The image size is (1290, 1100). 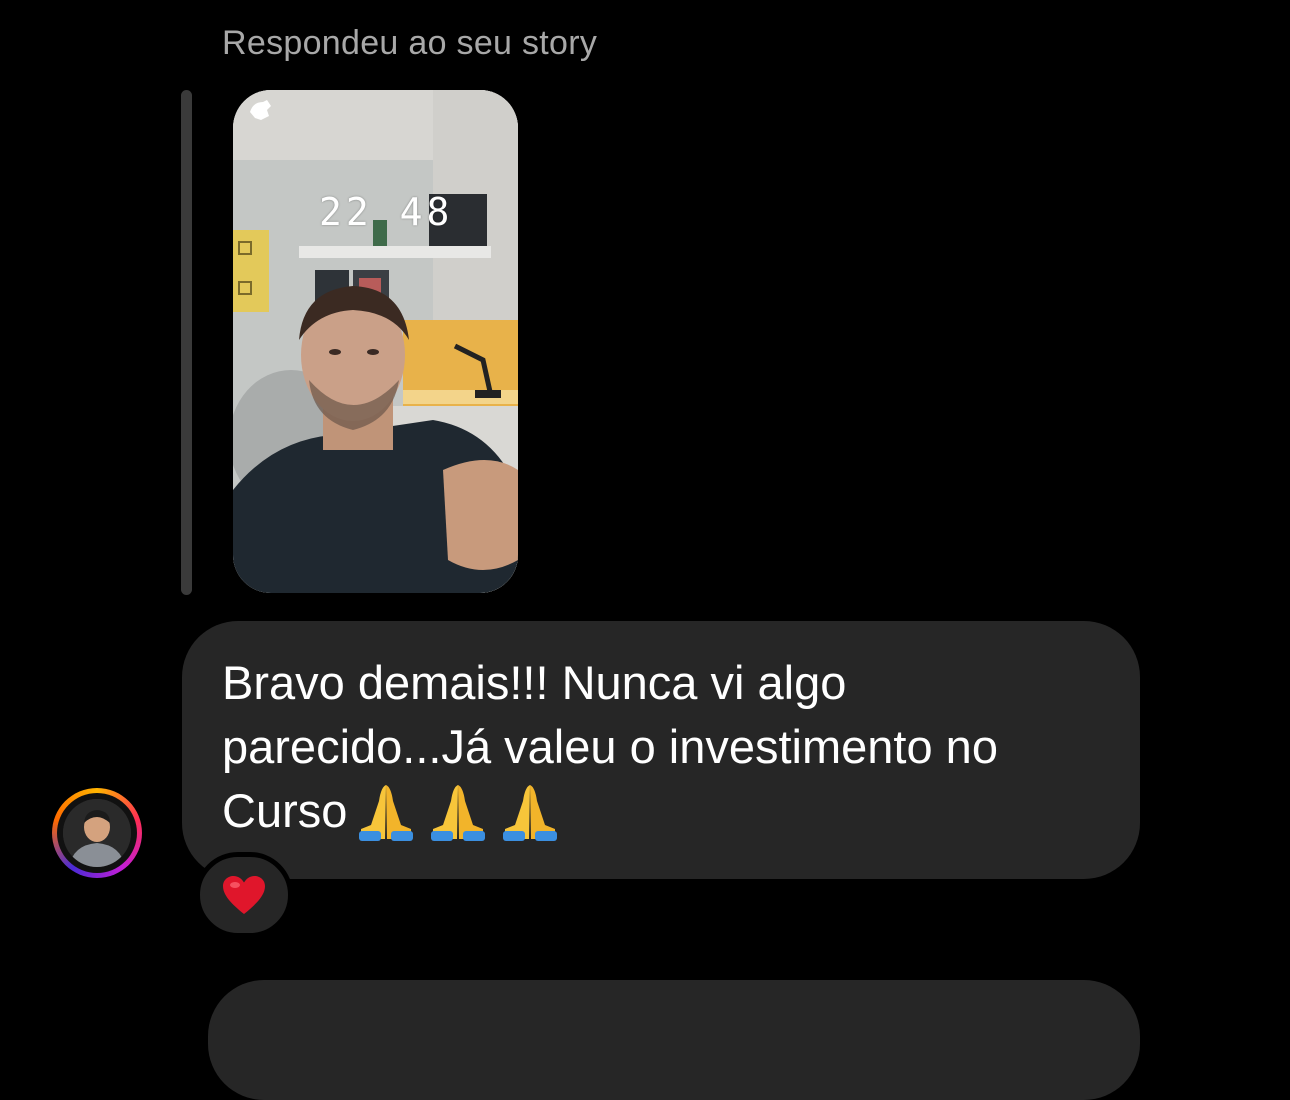 I want to click on story-thumbnail: 22 48, so click(x=375, y=341).